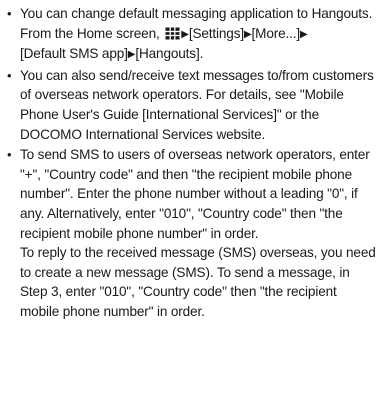 This screenshot has width=382, height=408. What do you see at coordinates (172, 33) in the screenshot?
I see `apps-grid-icon` at bounding box center [172, 33].